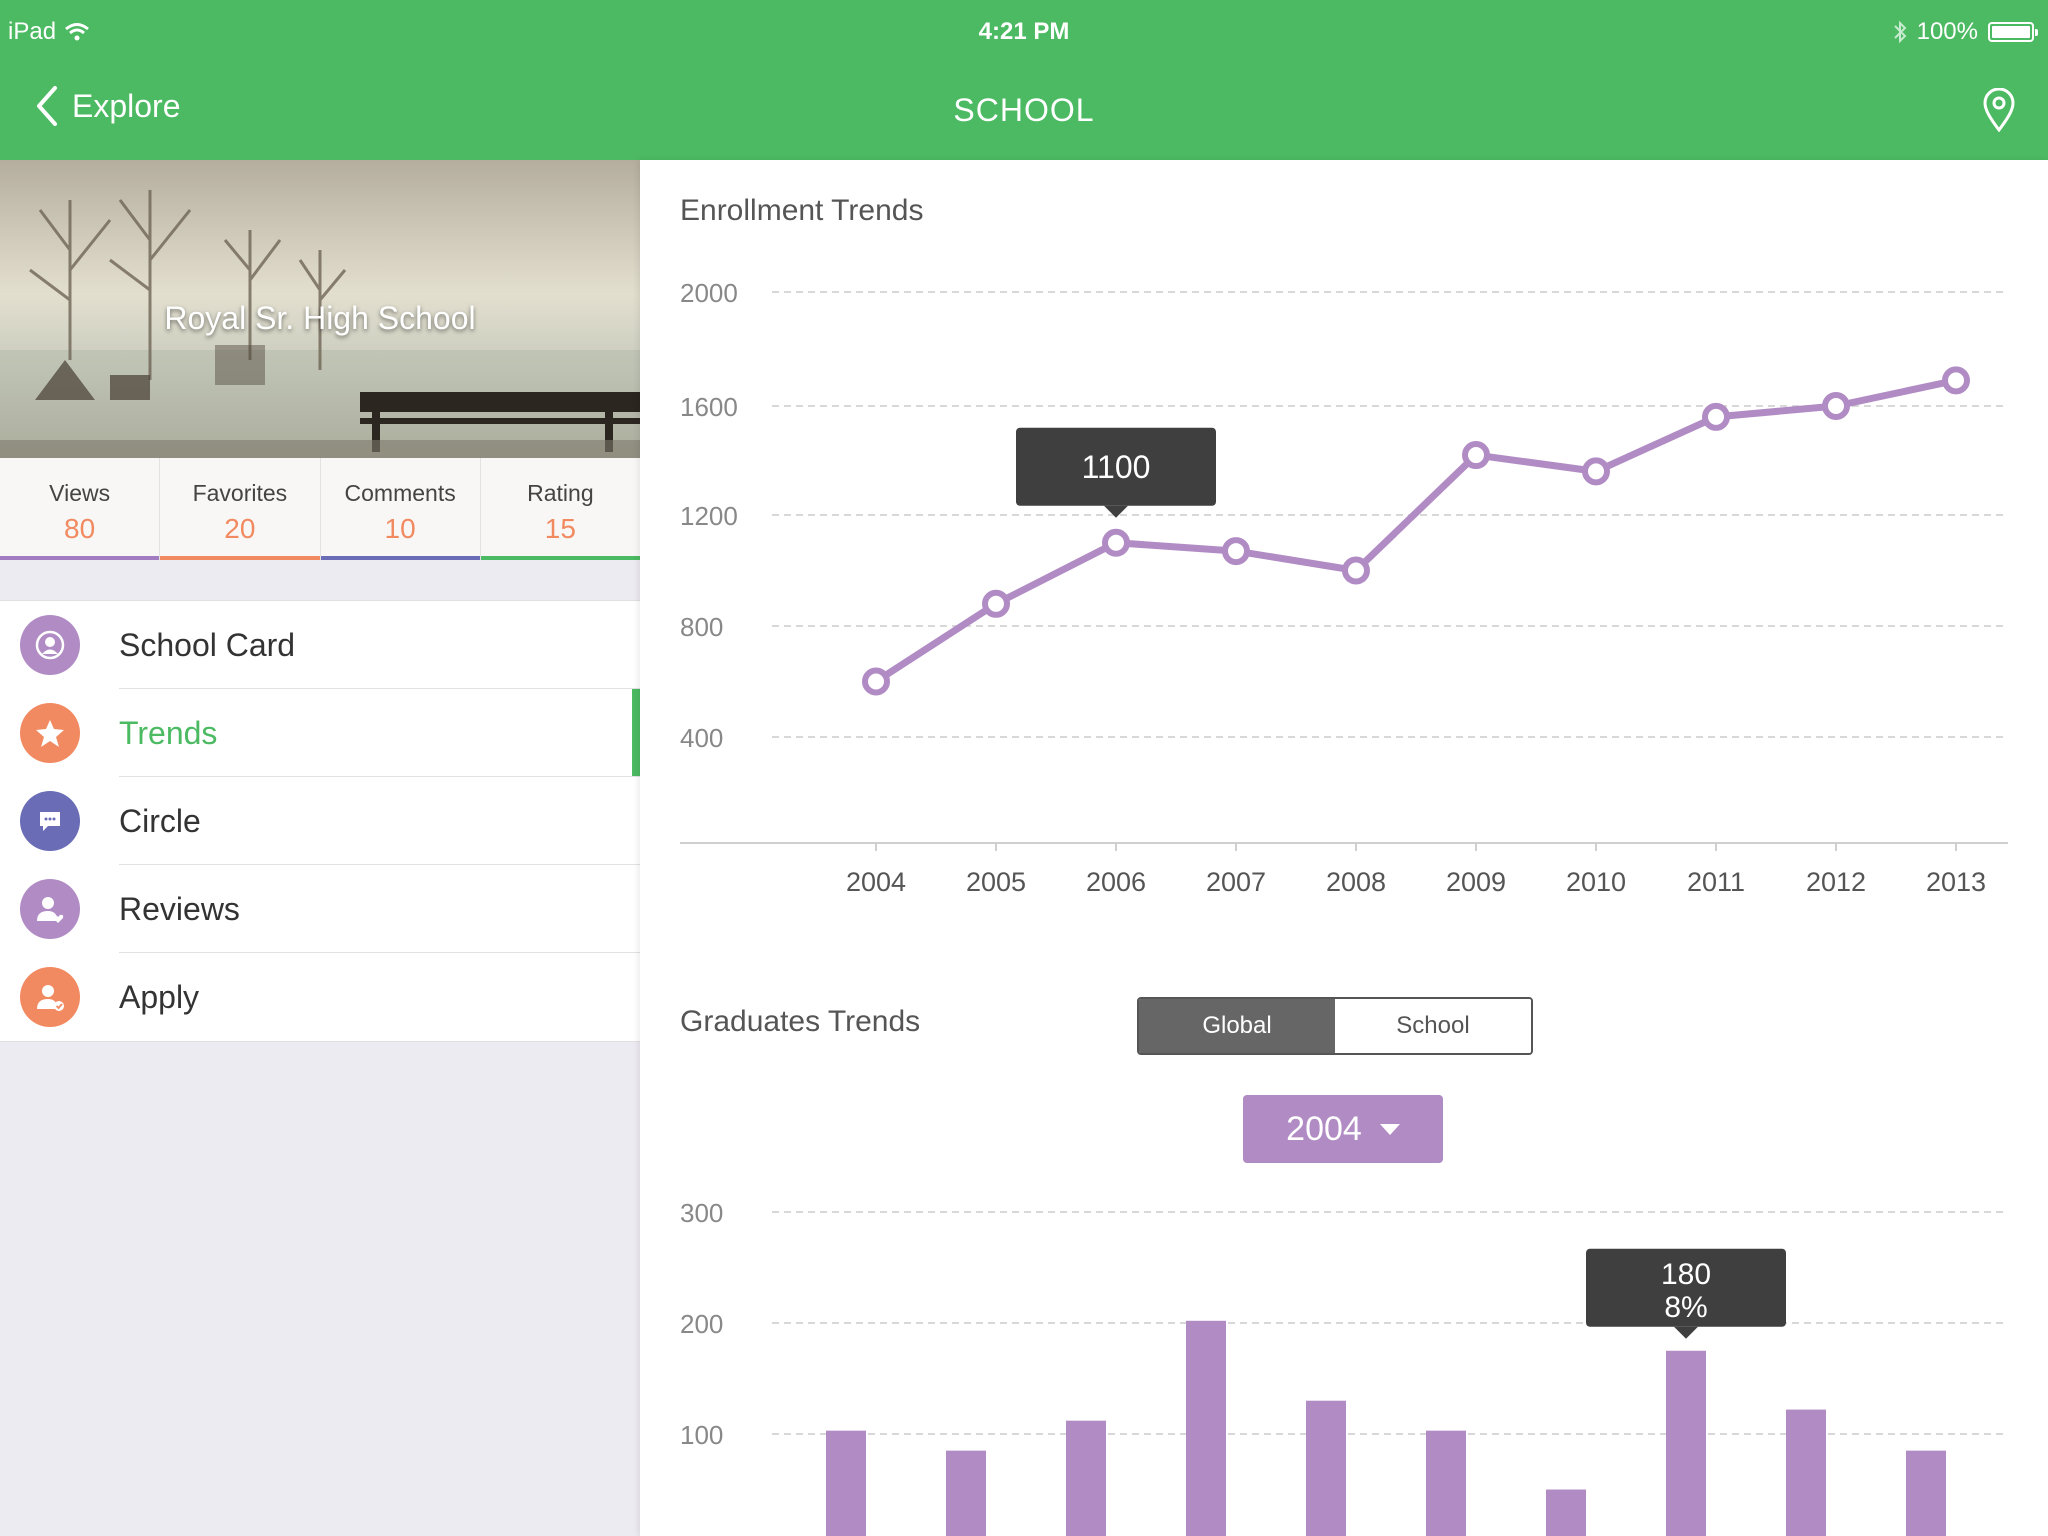 This screenshot has width=2048, height=1536. I want to click on menu-label: Circle, so click(160, 820).